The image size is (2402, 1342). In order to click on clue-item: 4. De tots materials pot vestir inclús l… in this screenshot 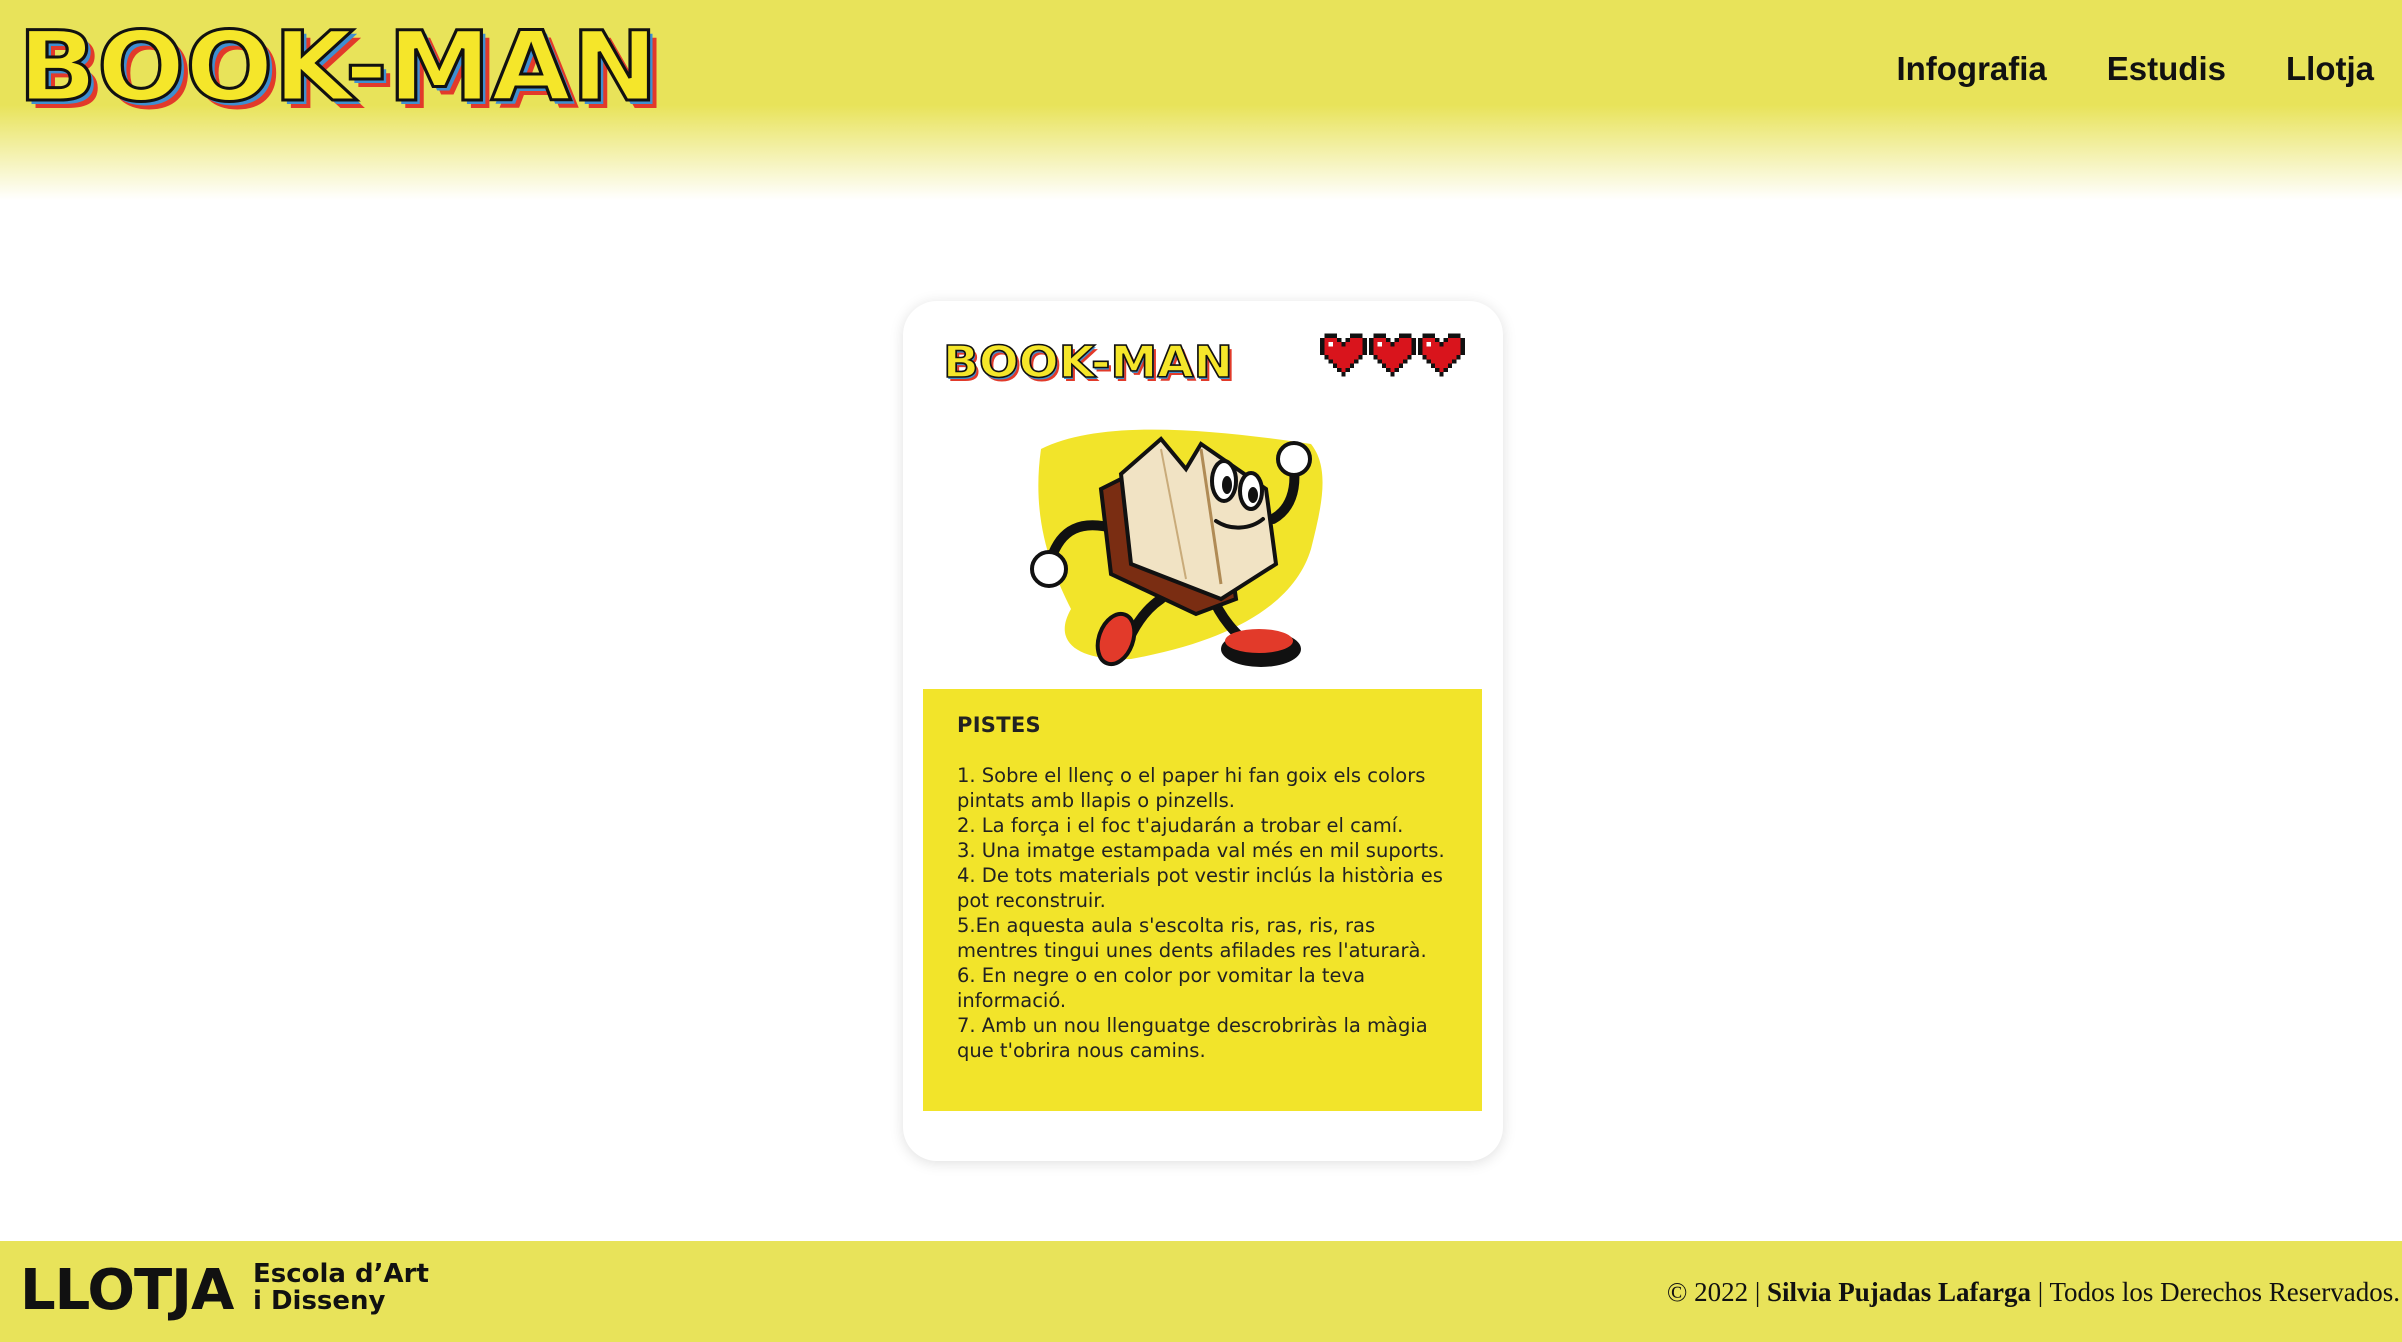, I will do `click(1200, 888)`.